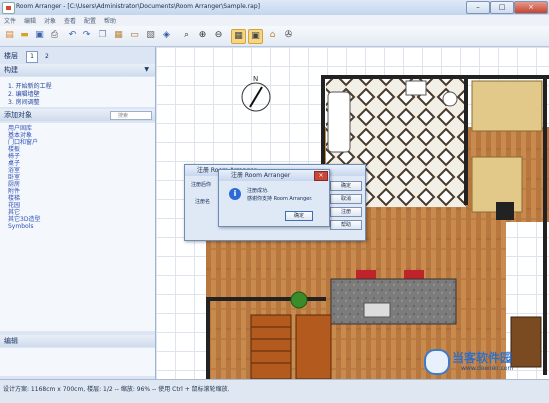  Describe the element at coordinates (9, 35) in the screenshot. I see `new-file-icon: ▤` at that location.